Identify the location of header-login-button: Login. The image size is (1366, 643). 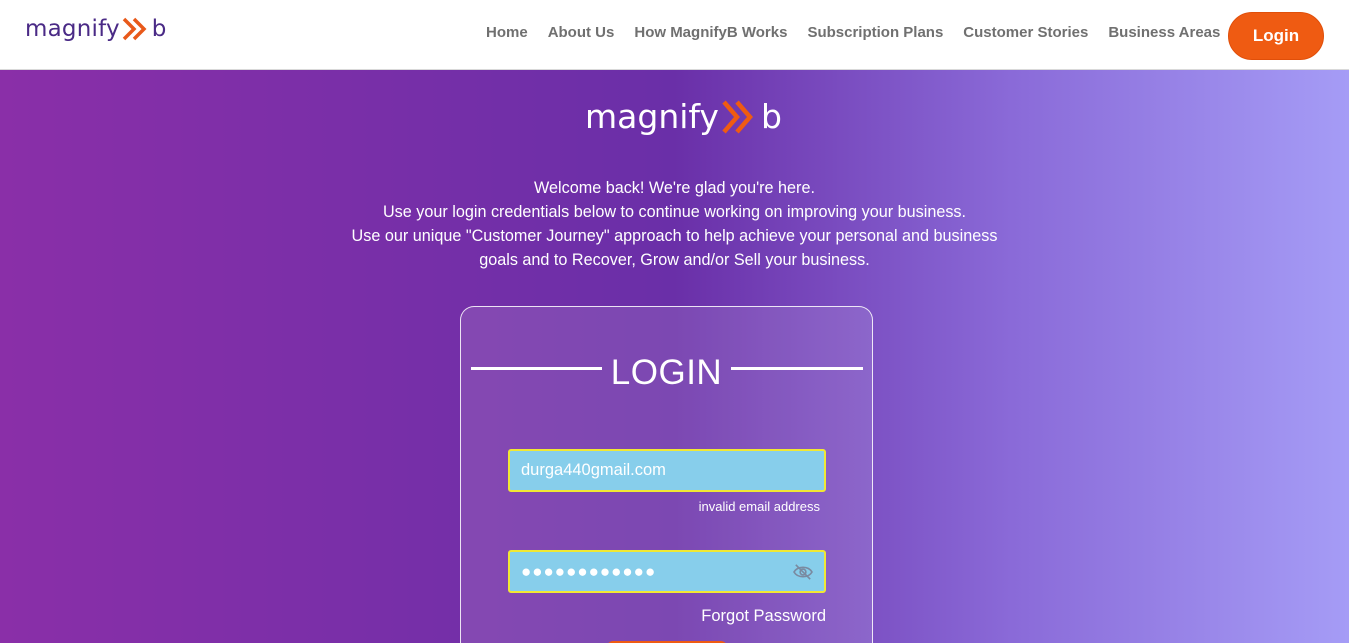
(1276, 36).